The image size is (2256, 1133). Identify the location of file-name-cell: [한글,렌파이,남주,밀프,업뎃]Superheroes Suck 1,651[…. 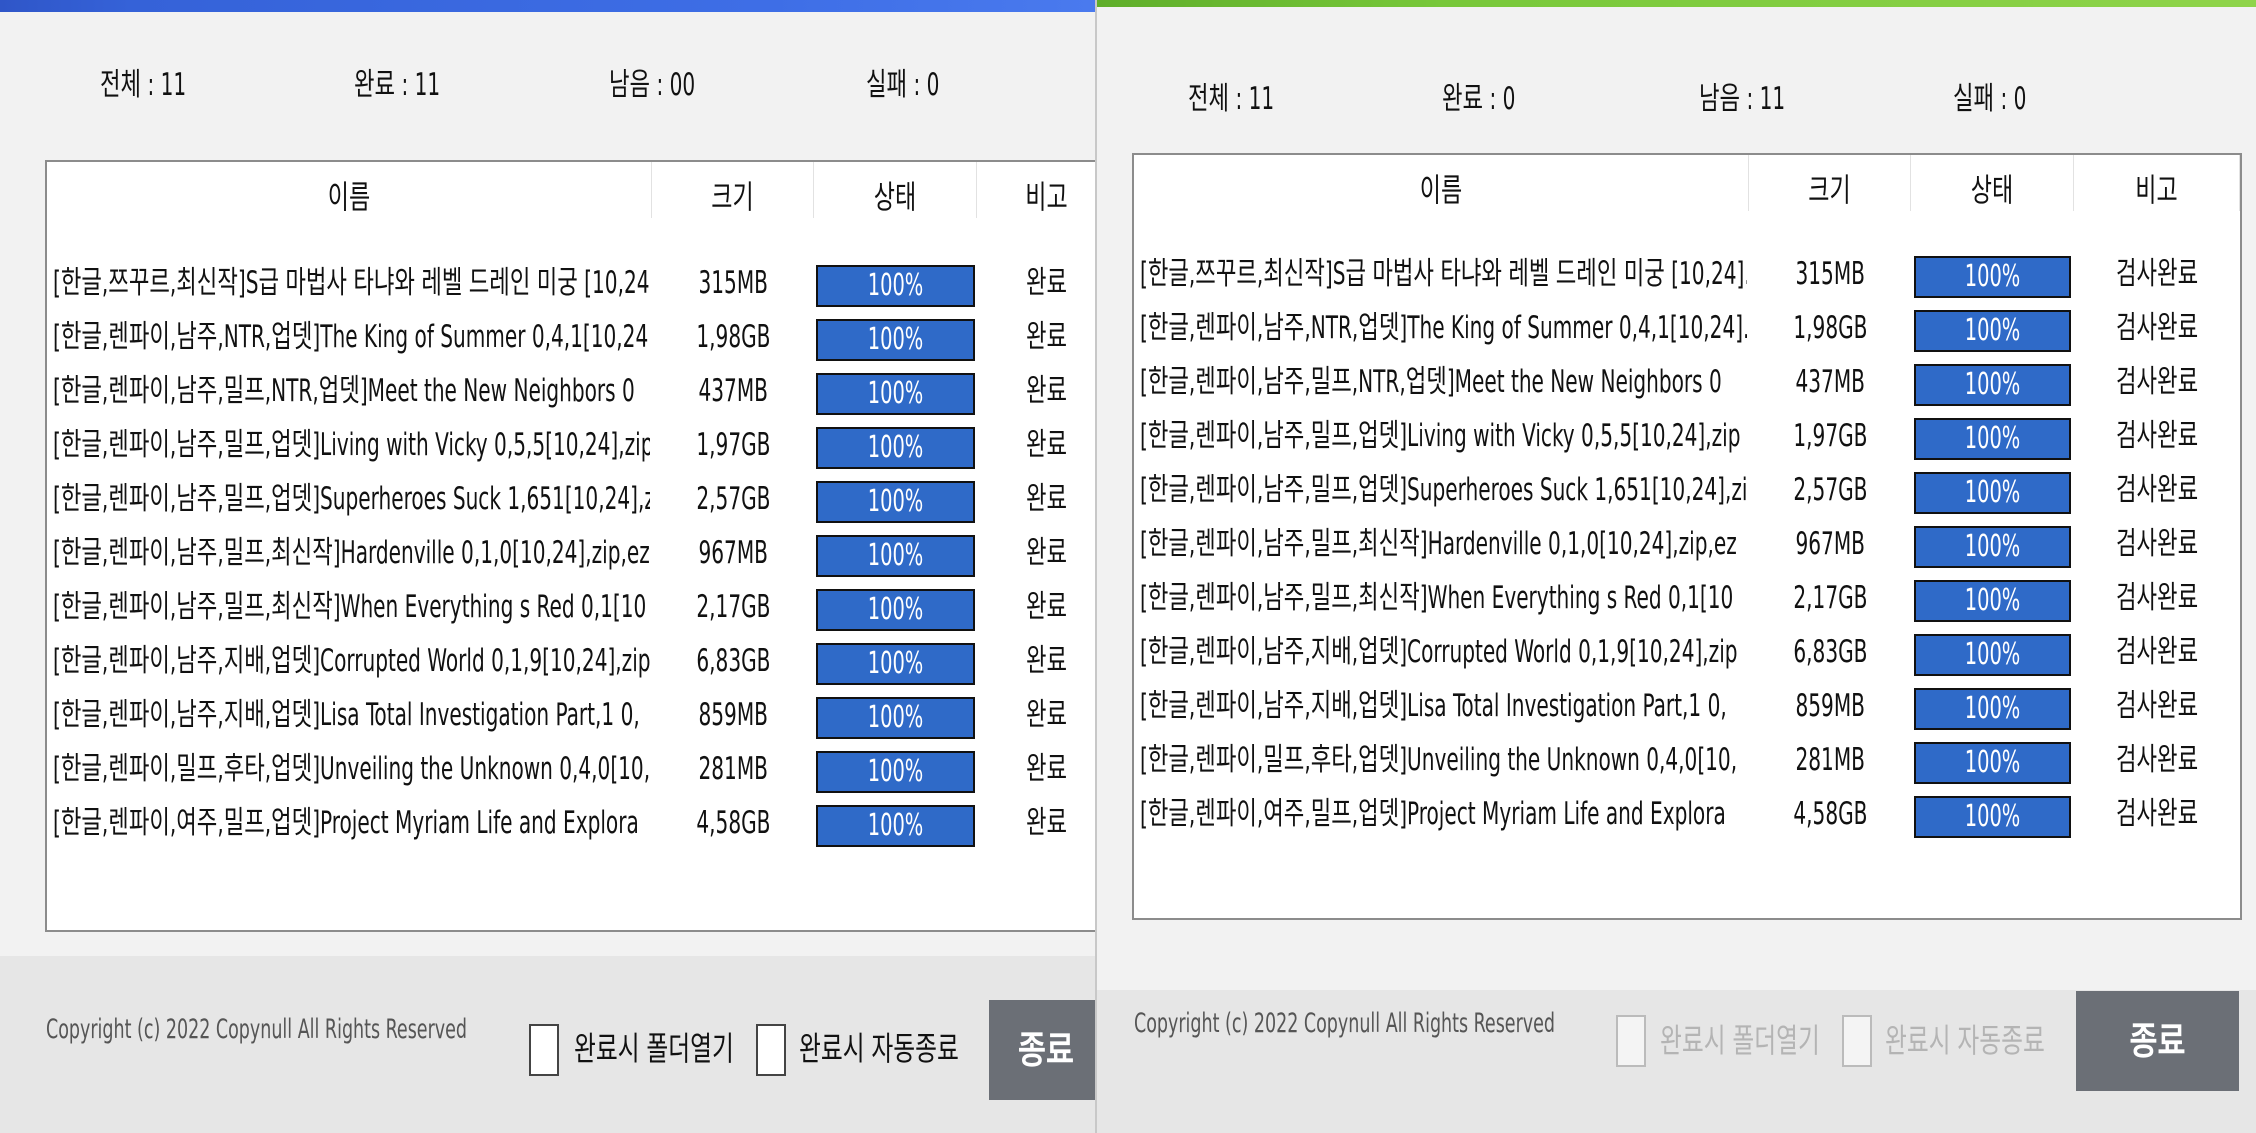
(1443, 490).